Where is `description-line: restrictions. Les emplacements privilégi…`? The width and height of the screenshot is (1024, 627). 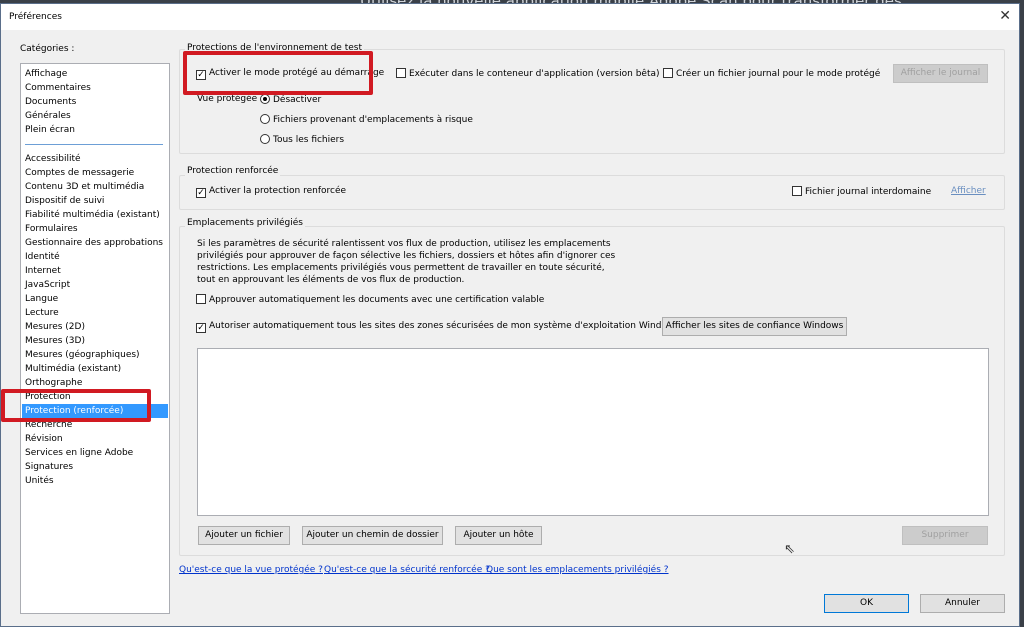 description-line: restrictions. Les emplacements privilégi… is located at coordinates (401, 268).